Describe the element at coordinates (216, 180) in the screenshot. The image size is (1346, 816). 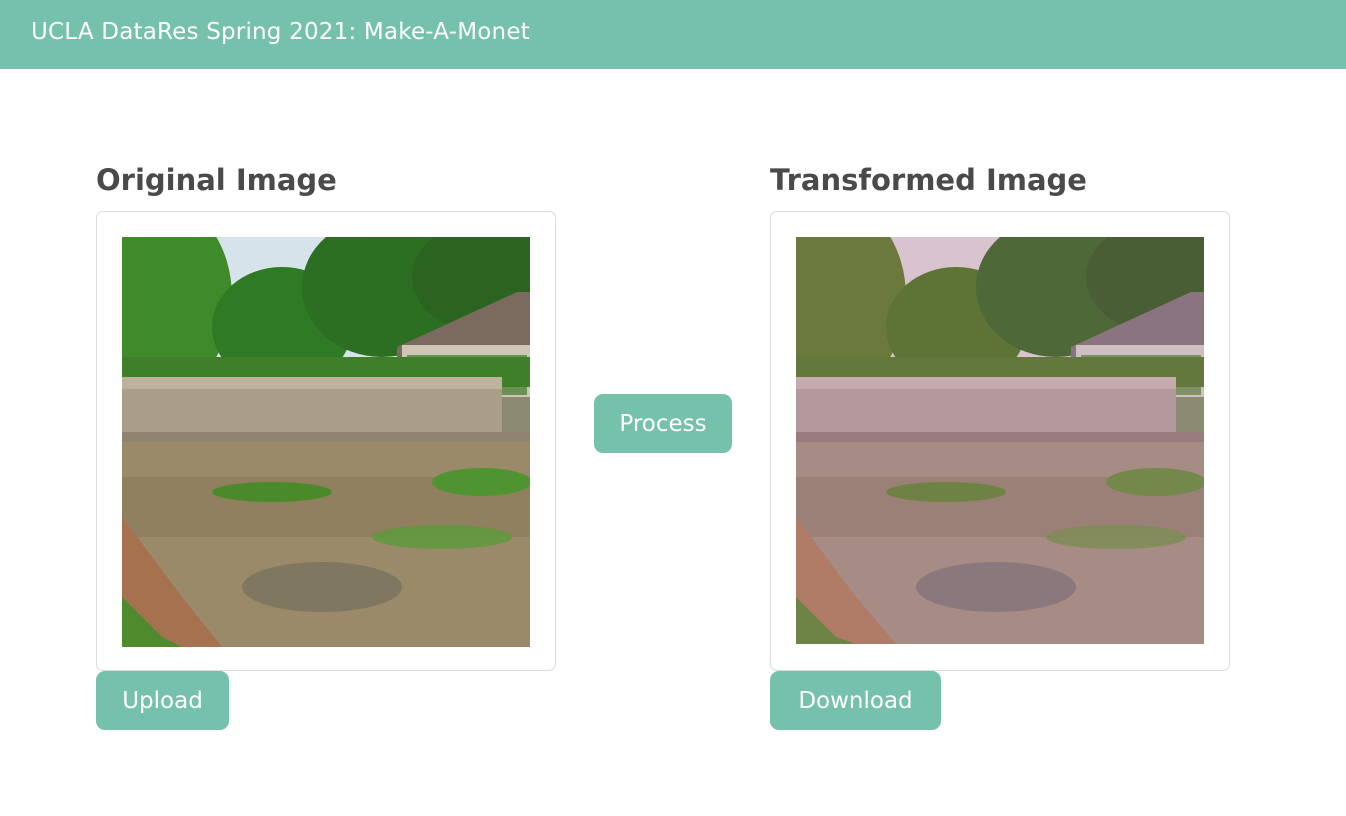
I see `original-image-heading: Original Image` at that location.